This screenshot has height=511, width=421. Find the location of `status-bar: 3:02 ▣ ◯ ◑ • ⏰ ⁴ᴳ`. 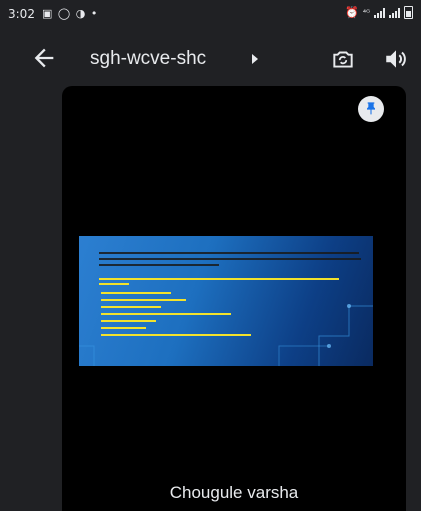

status-bar: 3:02 ▣ ◯ ◑ • ⏰ ⁴ᴳ is located at coordinates (210, 15).